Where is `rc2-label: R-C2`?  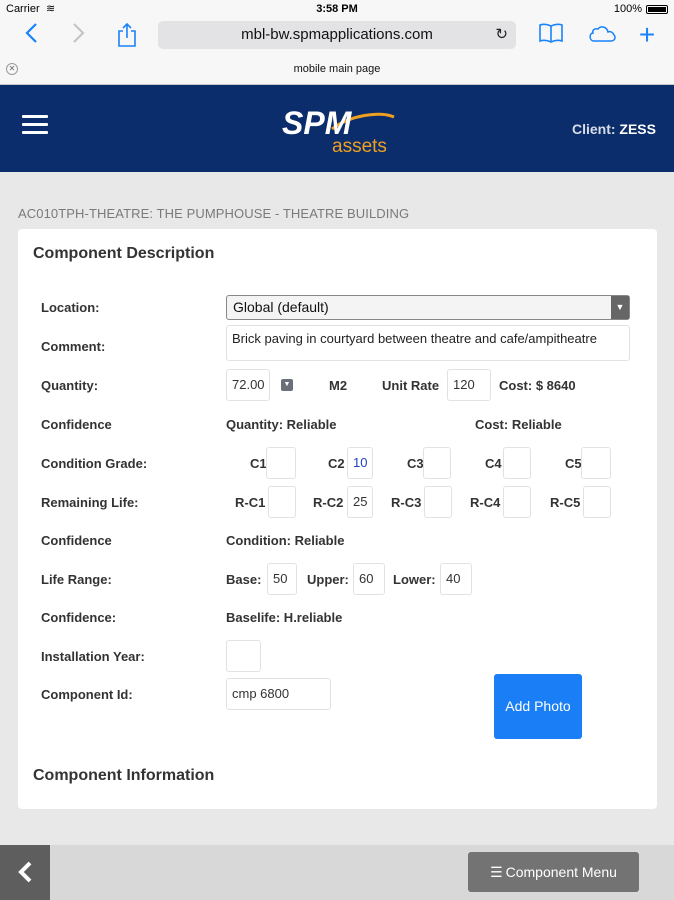 rc2-label: R-C2 is located at coordinates (328, 502).